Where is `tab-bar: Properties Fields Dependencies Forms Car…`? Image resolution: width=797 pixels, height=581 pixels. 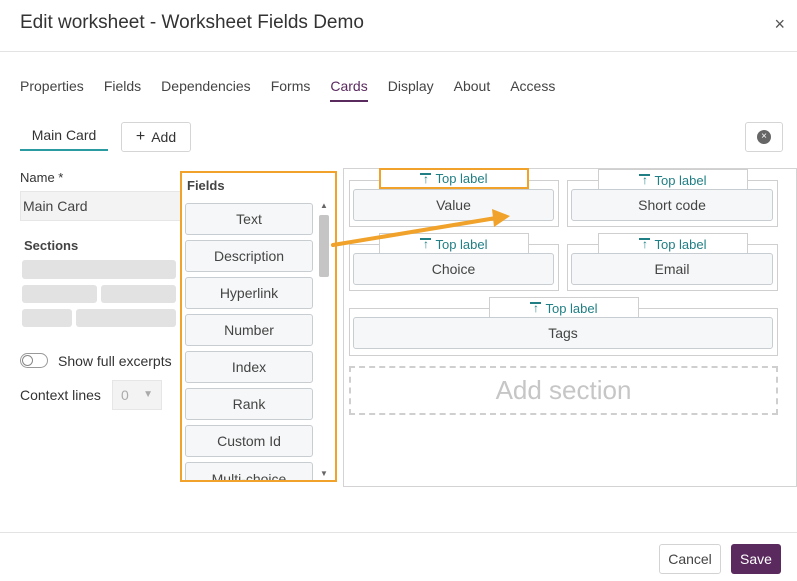
tab-bar: Properties Fields Dependencies Forms Car… is located at coordinates (287, 90).